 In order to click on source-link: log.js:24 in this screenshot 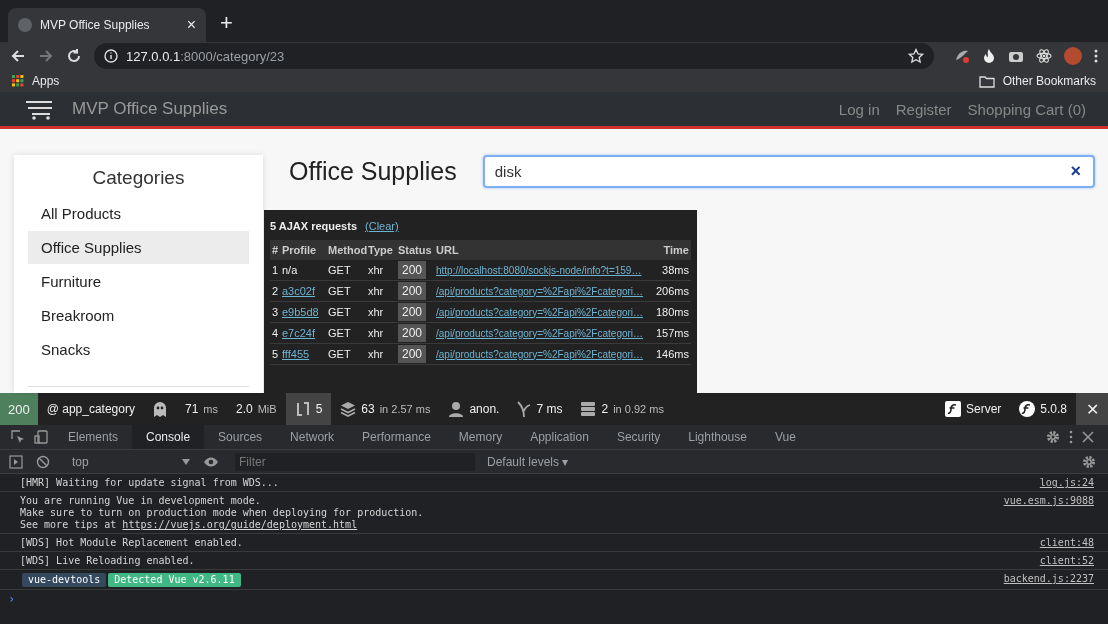, I will do `click(1066, 483)`.